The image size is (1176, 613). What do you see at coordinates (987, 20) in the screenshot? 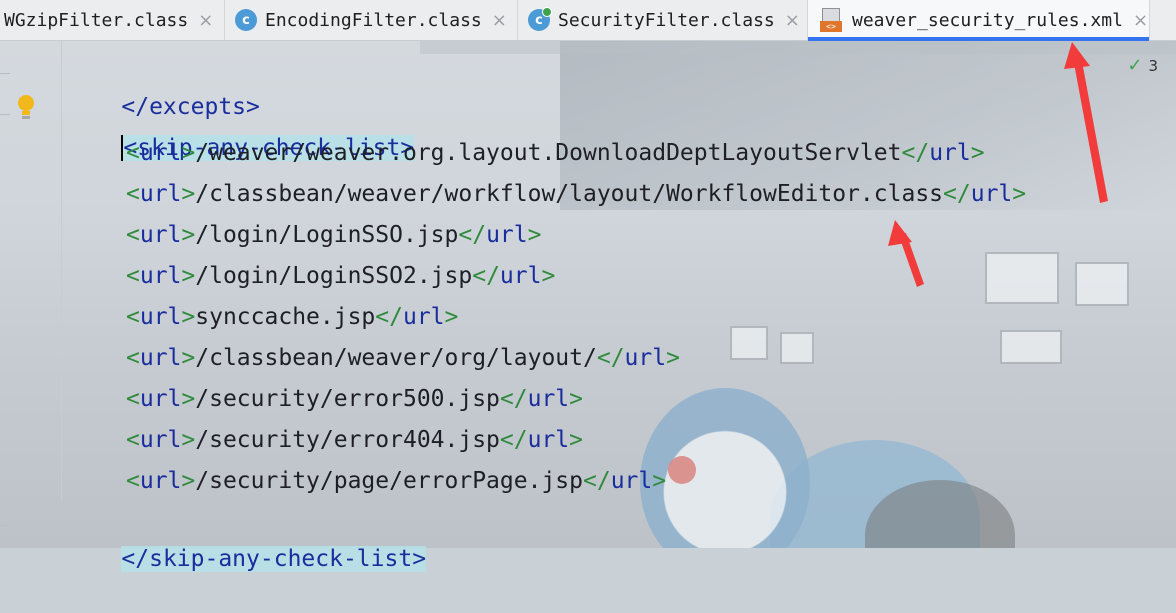
I see `tab-label: weaver_security_rules.xml` at bounding box center [987, 20].